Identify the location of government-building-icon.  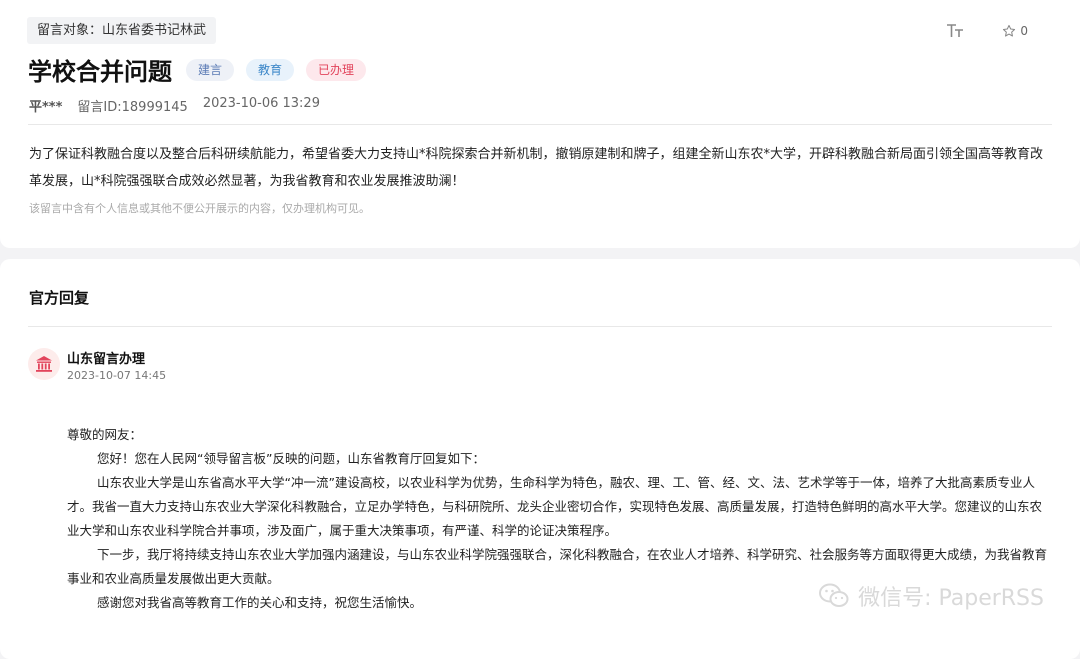
(44, 364).